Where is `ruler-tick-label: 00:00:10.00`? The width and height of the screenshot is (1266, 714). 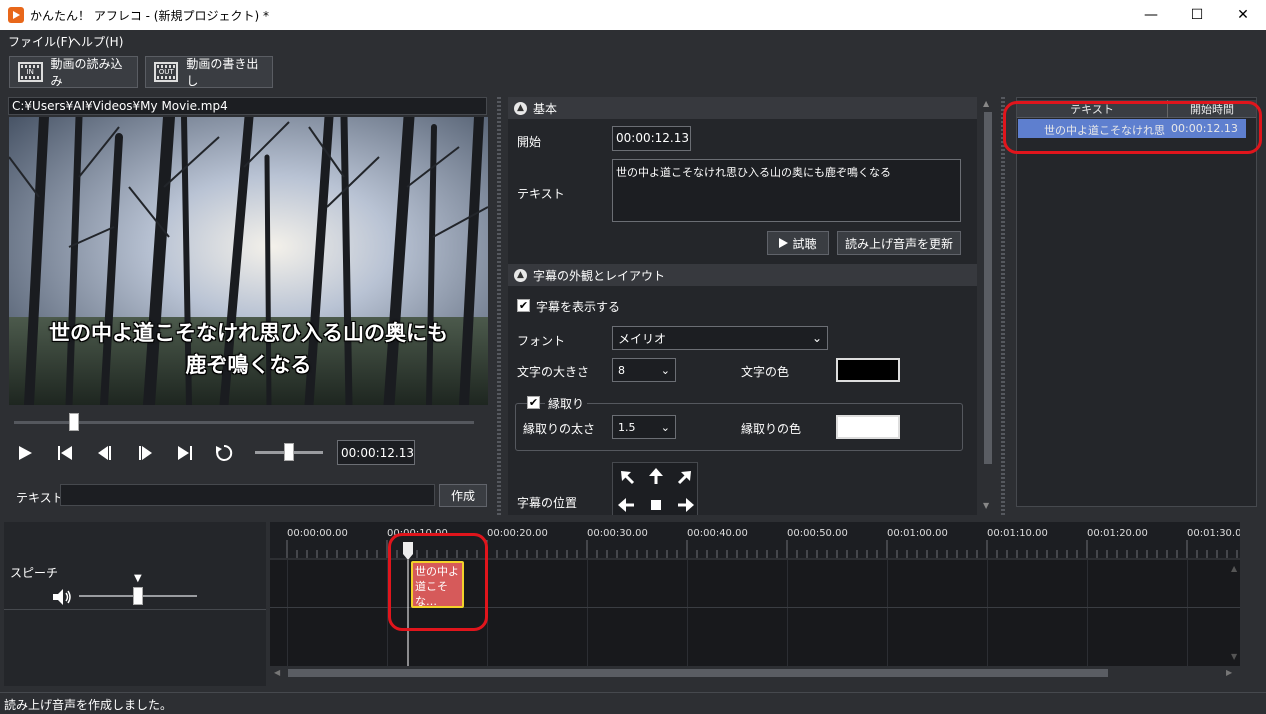
ruler-tick-label: 00:00:10.00 is located at coordinates (417, 533).